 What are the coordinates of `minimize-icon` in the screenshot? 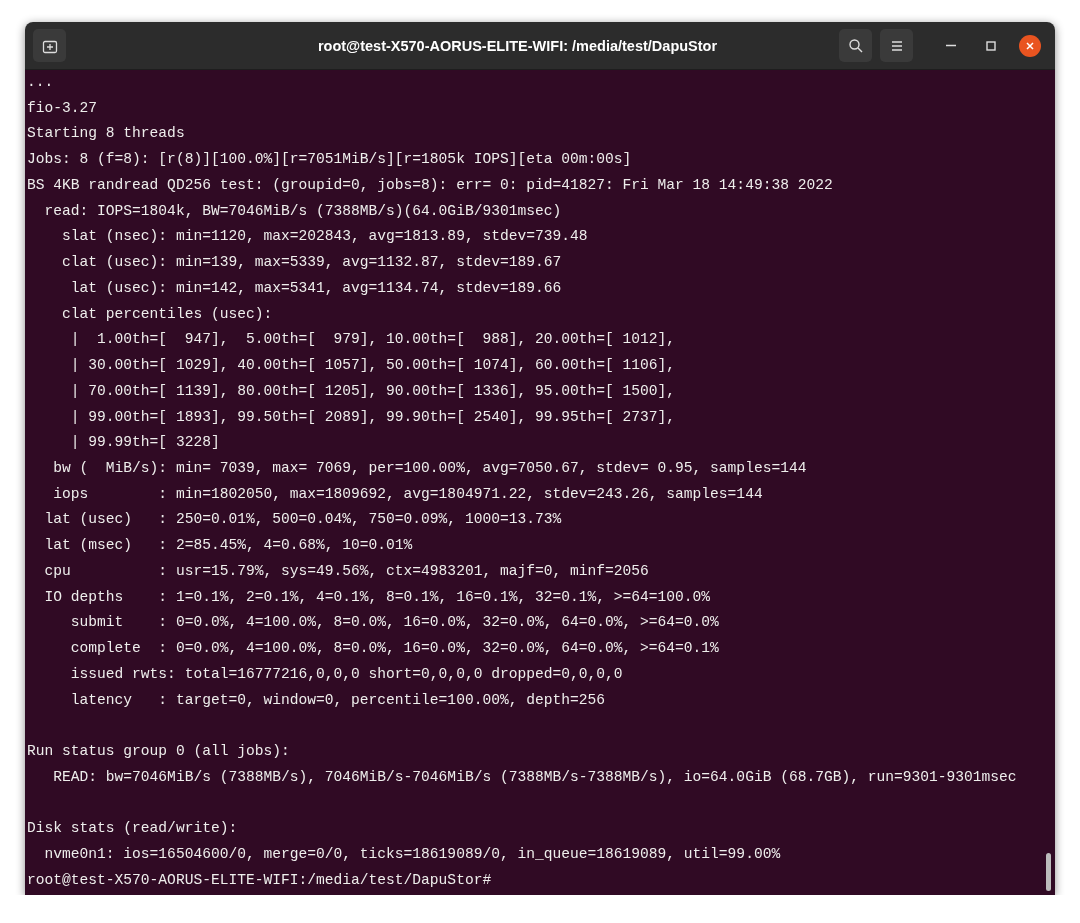 It's located at (951, 45).